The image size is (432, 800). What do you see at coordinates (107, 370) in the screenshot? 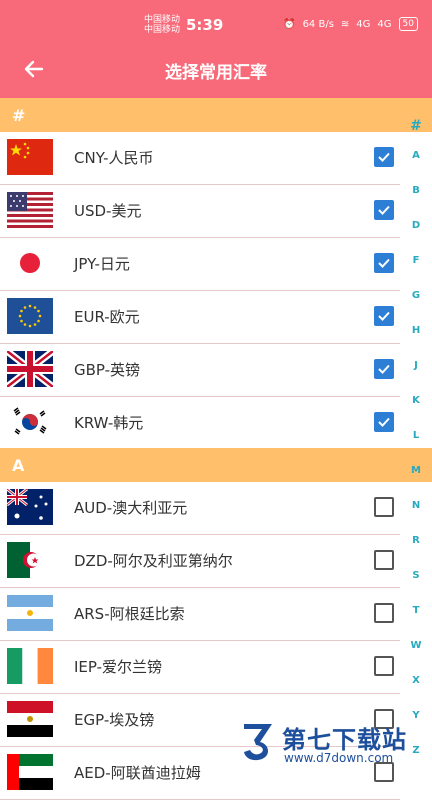
I see `currency-label: GBP-英镑` at bounding box center [107, 370].